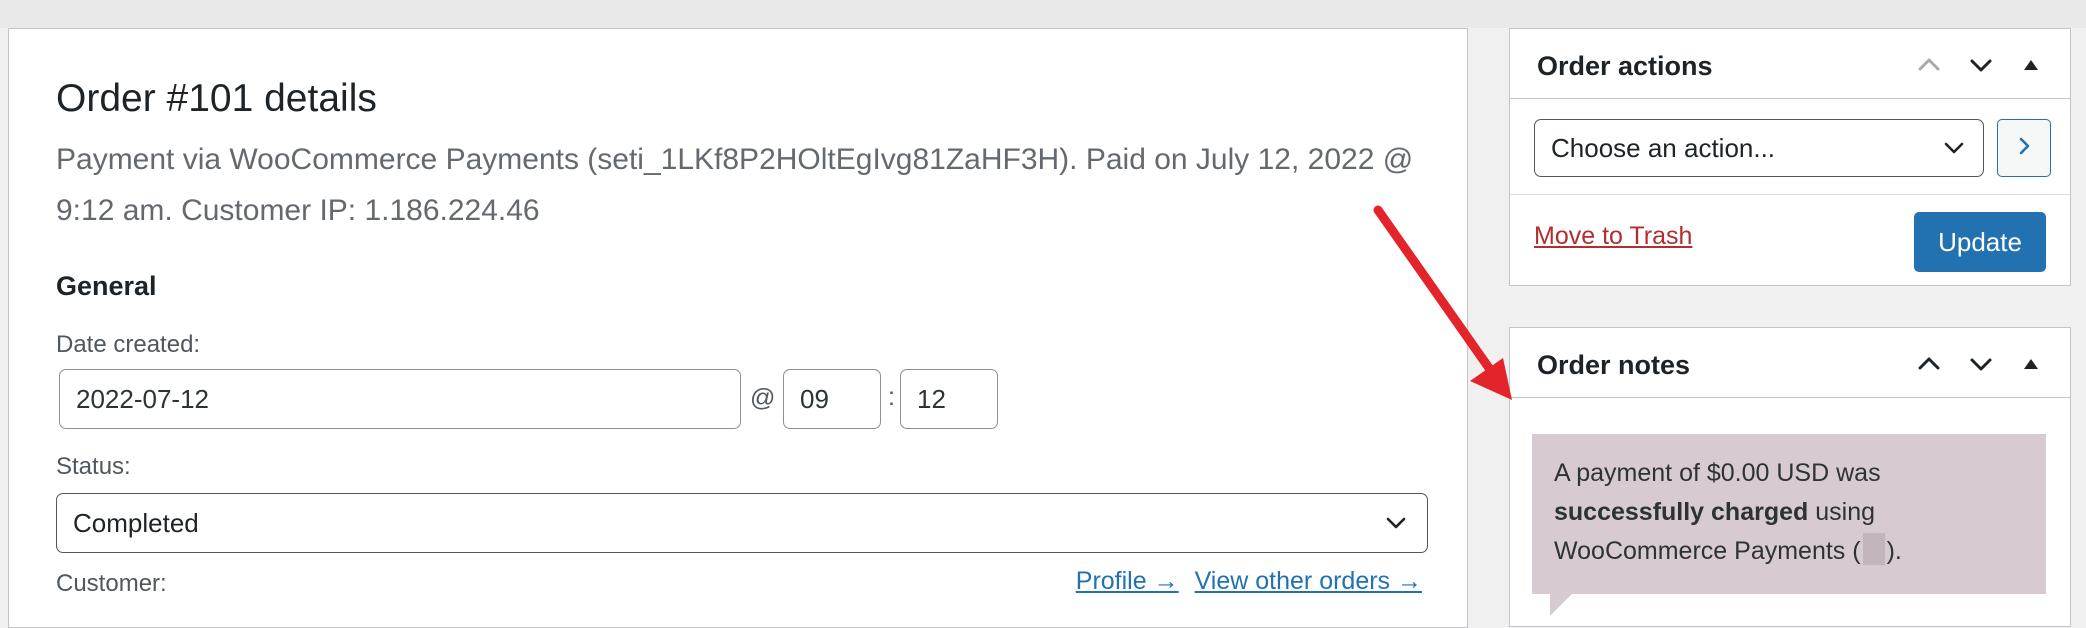 The width and height of the screenshot is (2086, 628). What do you see at coordinates (1790, 64) in the screenshot?
I see `order-actions-header: Order actions` at bounding box center [1790, 64].